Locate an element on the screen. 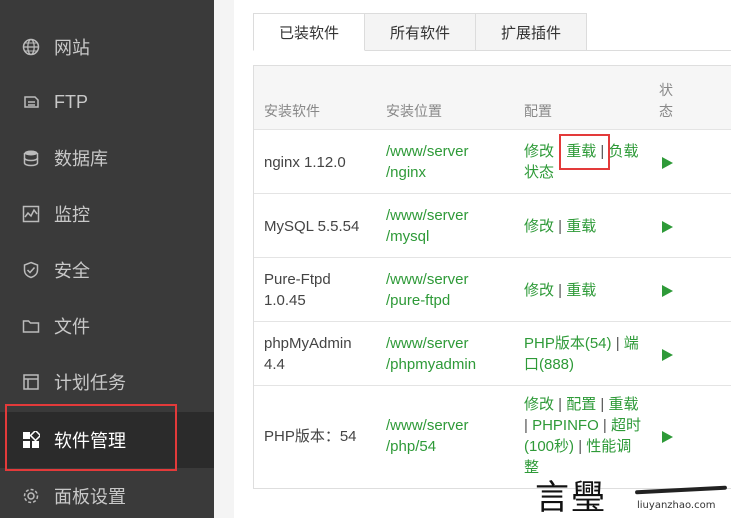  gear-icon is located at coordinates (31, 496).